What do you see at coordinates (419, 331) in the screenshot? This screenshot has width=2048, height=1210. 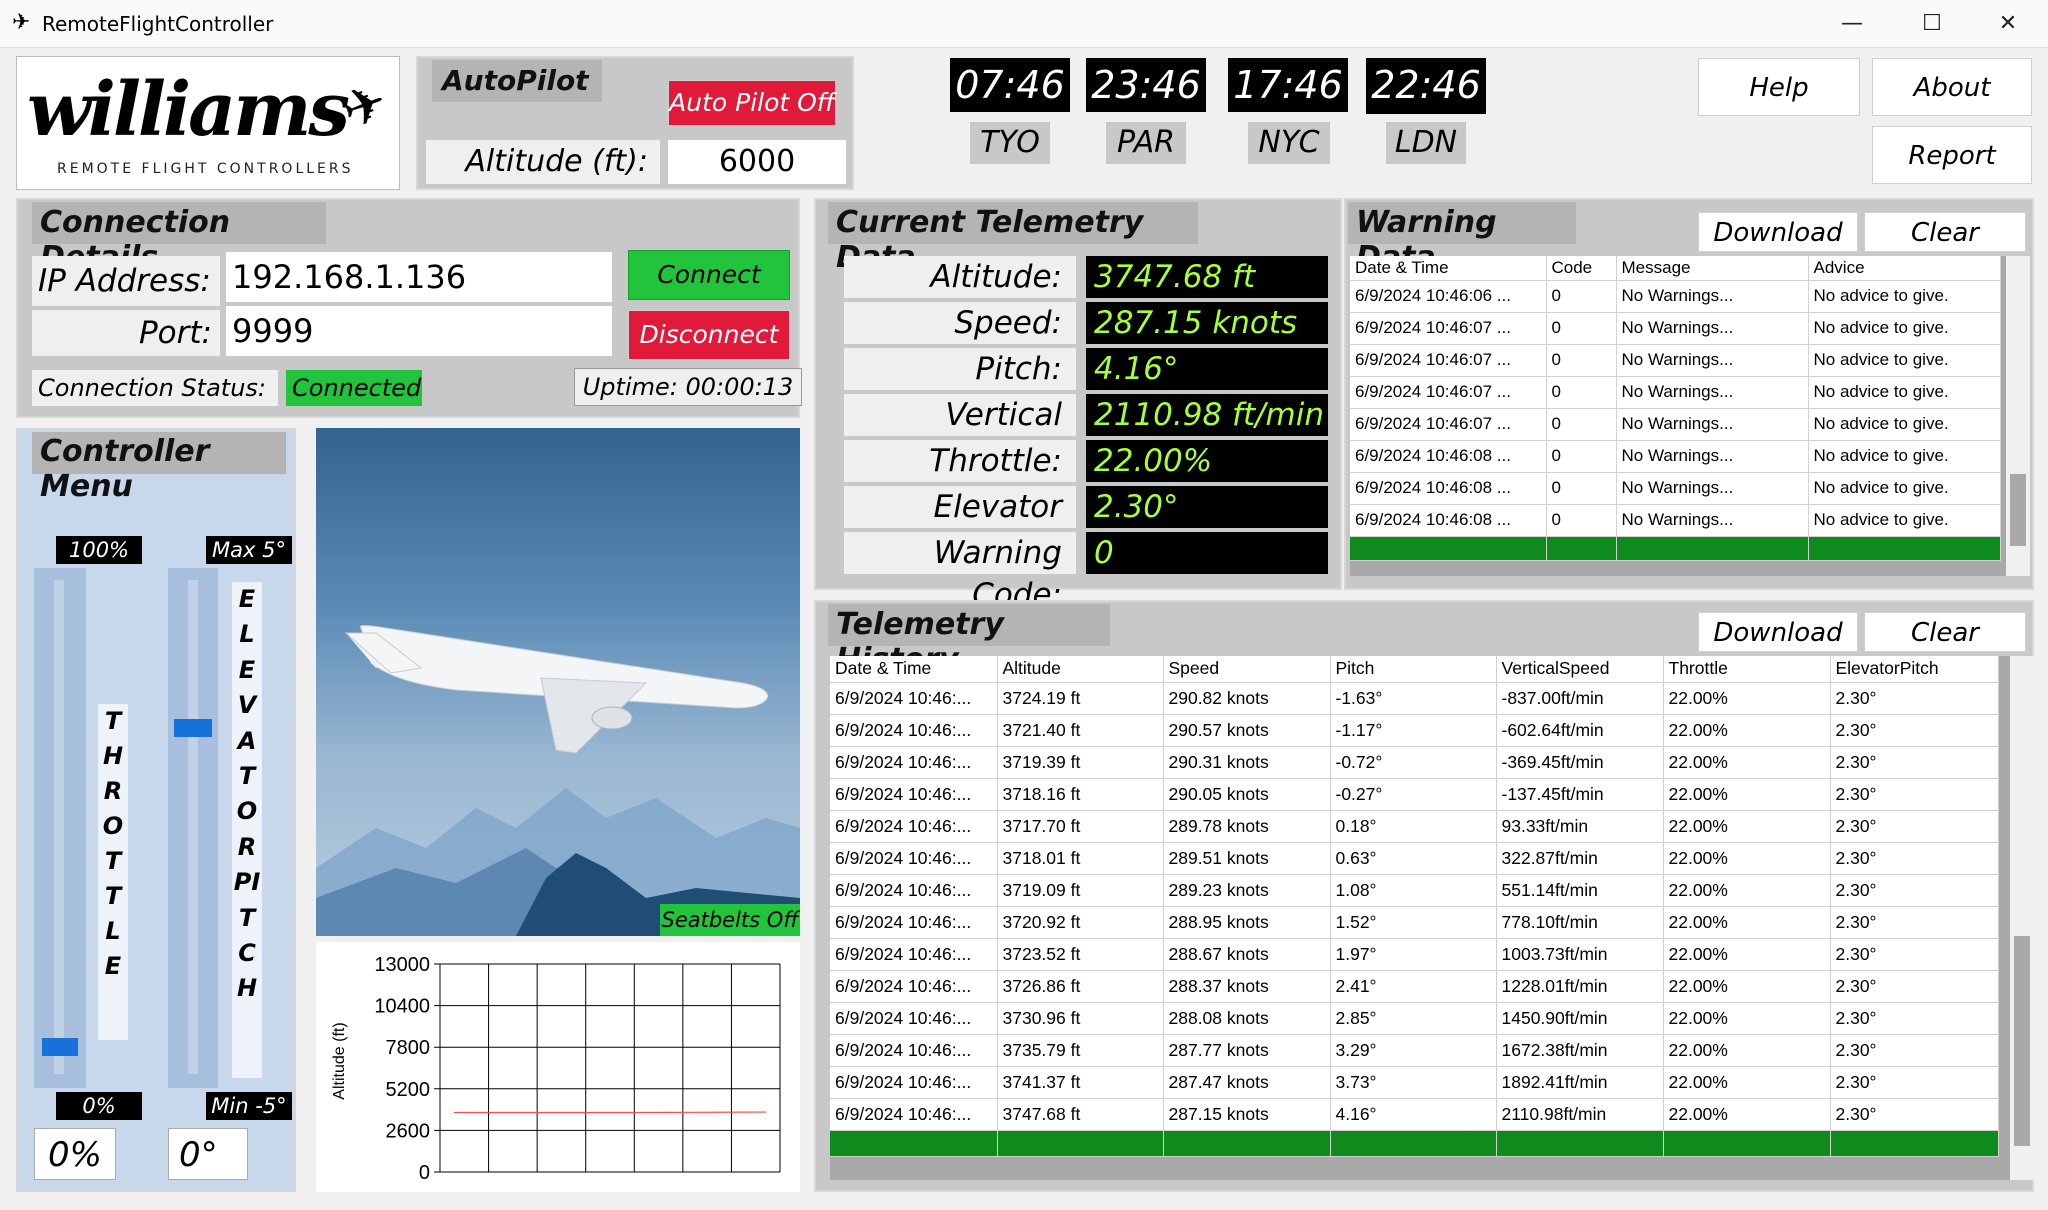 I see `port-input: 9999` at bounding box center [419, 331].